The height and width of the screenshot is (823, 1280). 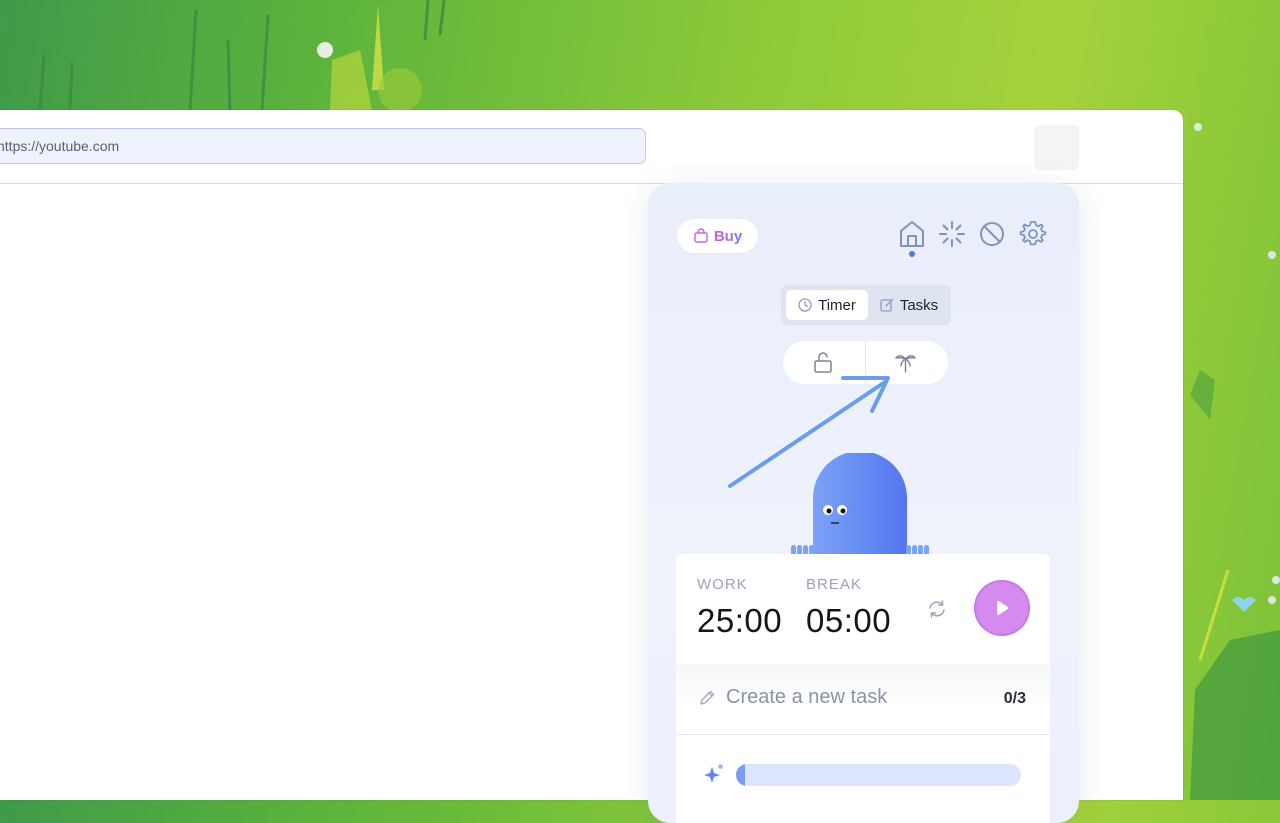 I want to click on active-nav-indicator, so click(x=912, y=254).